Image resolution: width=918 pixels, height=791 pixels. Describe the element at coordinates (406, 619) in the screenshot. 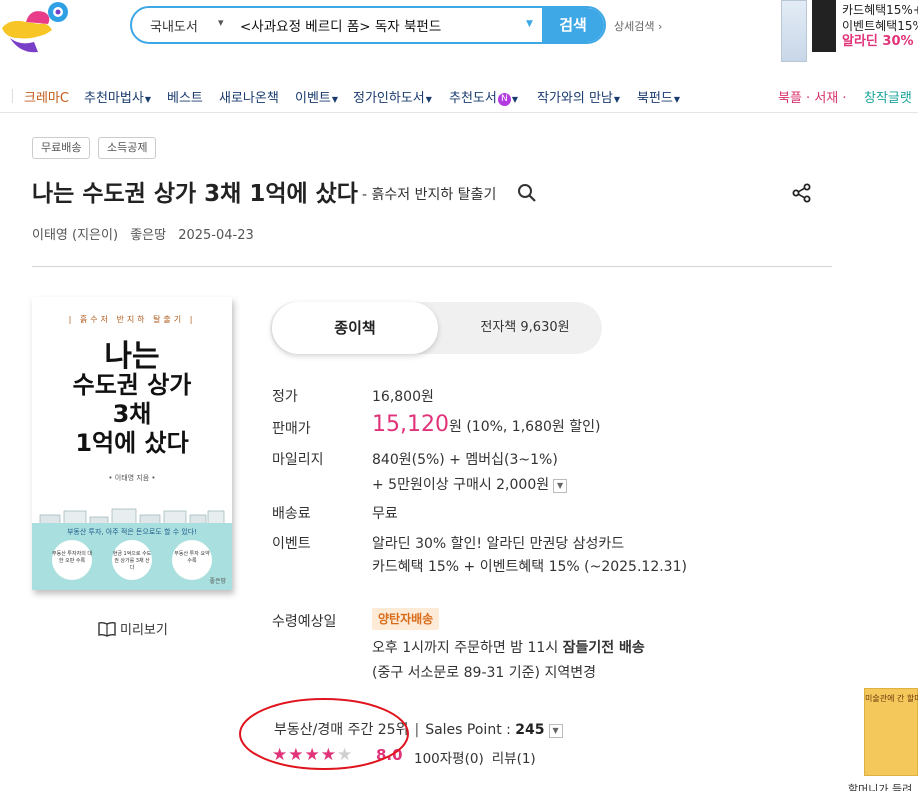

I see `delivery-badge: 양탄자배송` at that location.